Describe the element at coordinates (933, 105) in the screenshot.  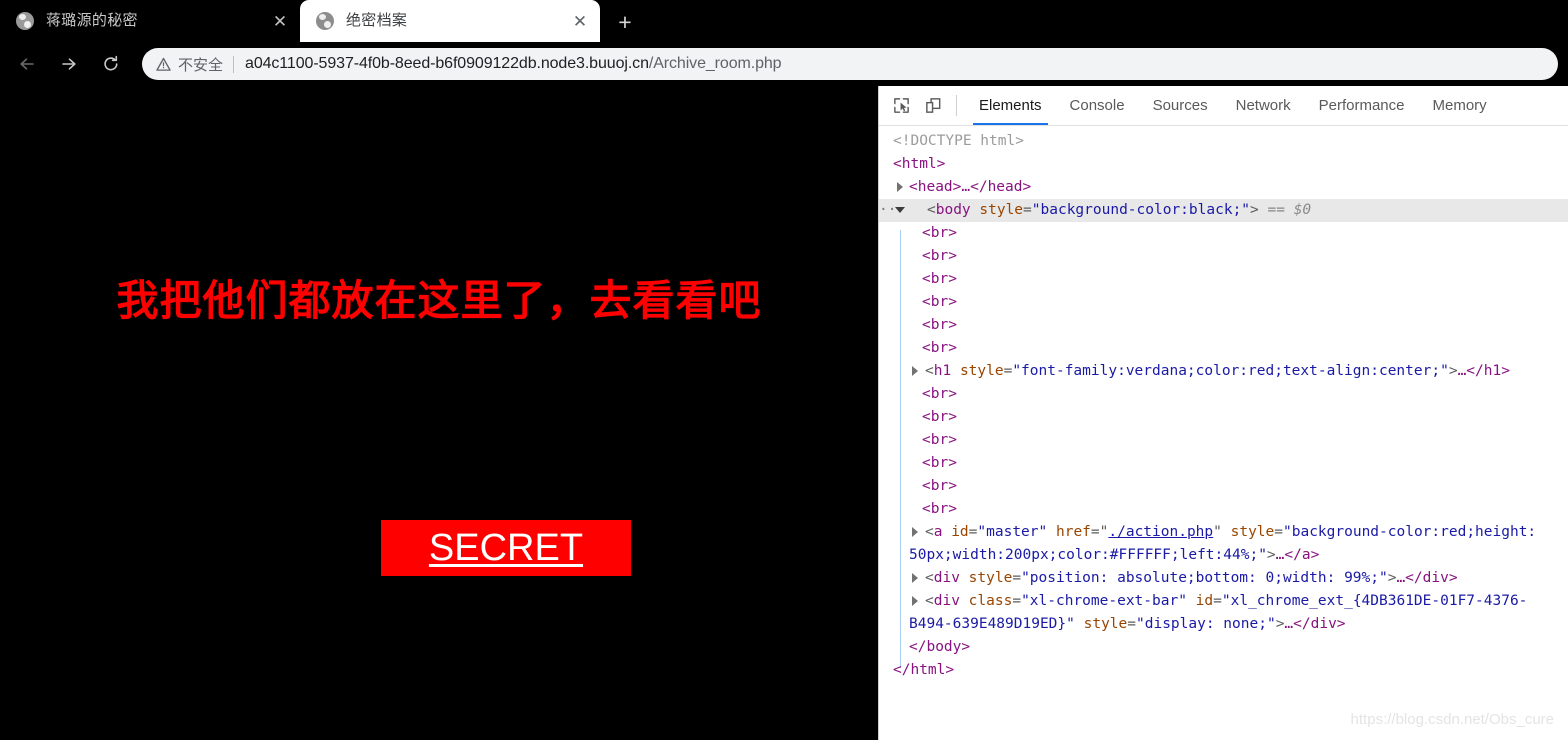
I see `device-toolbar-icon` at that location.